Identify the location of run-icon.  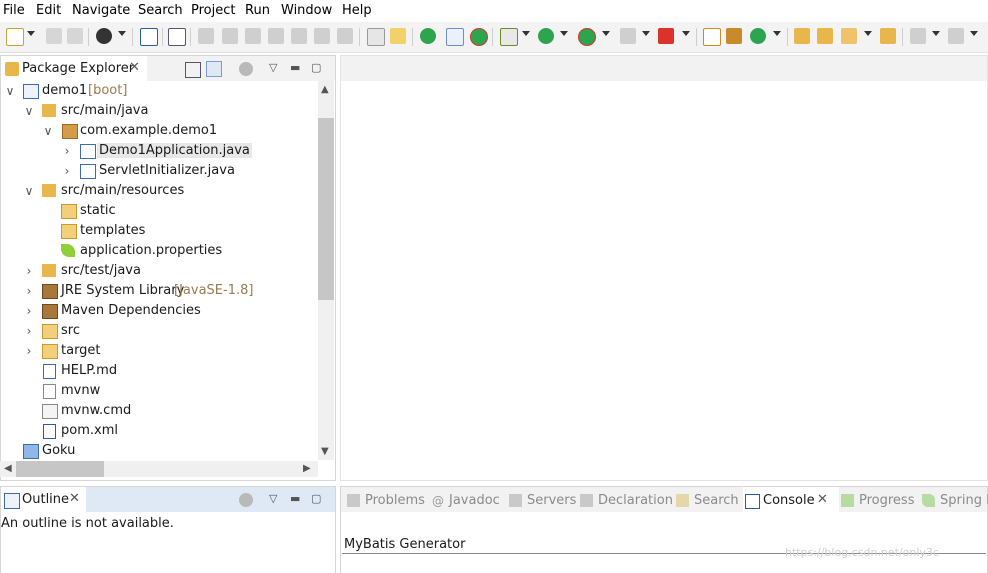
(546, 36).